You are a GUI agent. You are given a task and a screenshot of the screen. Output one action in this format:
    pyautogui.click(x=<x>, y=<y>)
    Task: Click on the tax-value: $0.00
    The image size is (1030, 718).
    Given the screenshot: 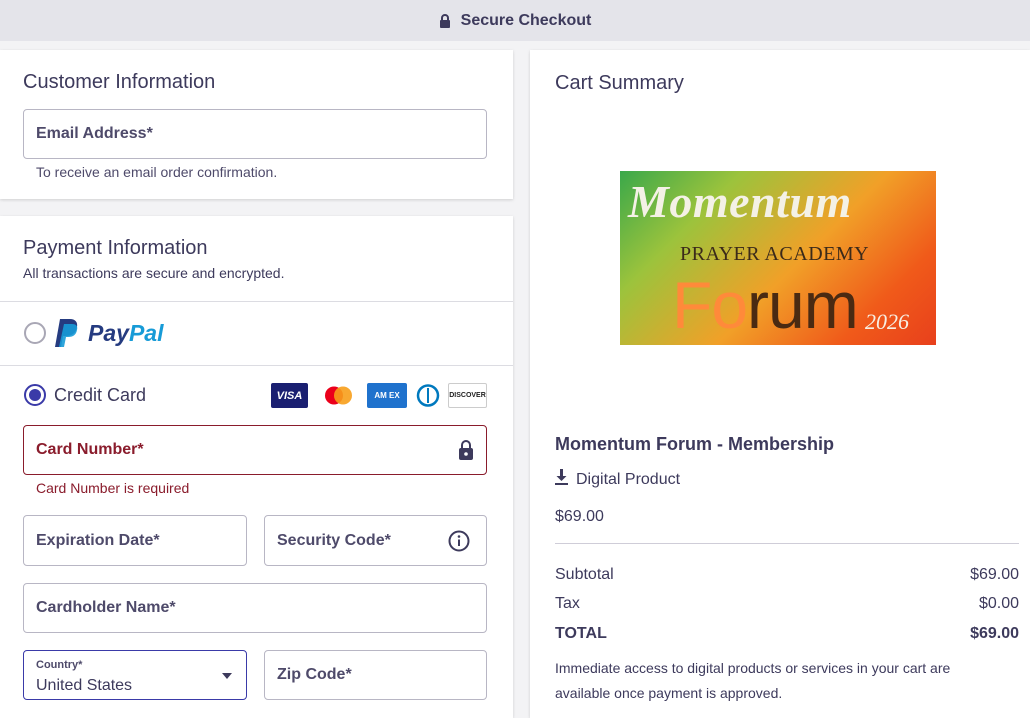 What is the action you would take?
    pyautogui.click(x=998, y=603)
    